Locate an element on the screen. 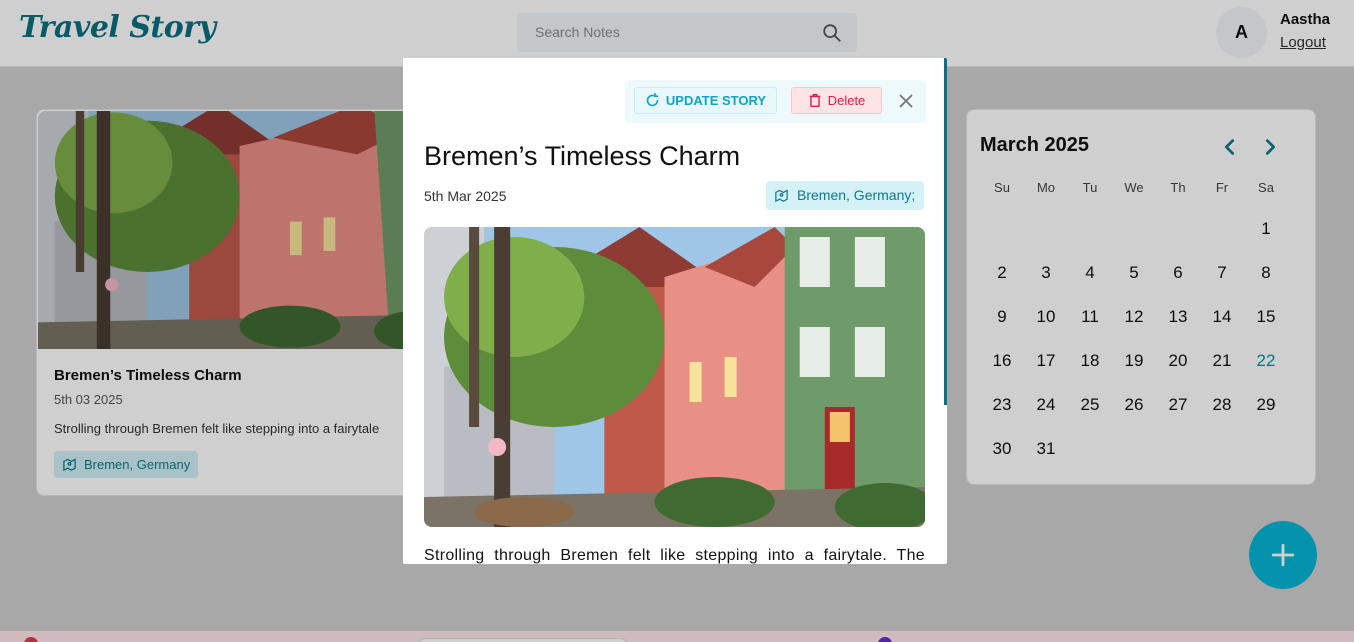 This screenshot has height=642, width=1354. modal-scrollbar is located at coordinates (945, 231).